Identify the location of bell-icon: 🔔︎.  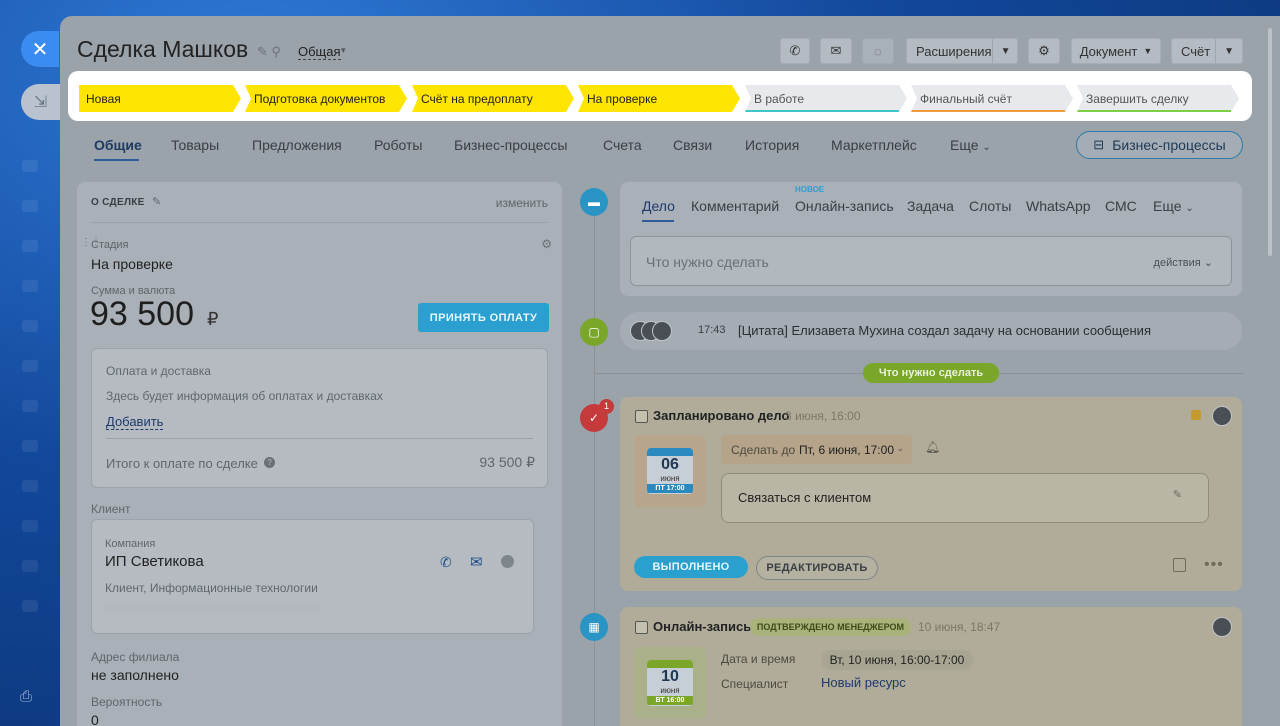
(932, 447).